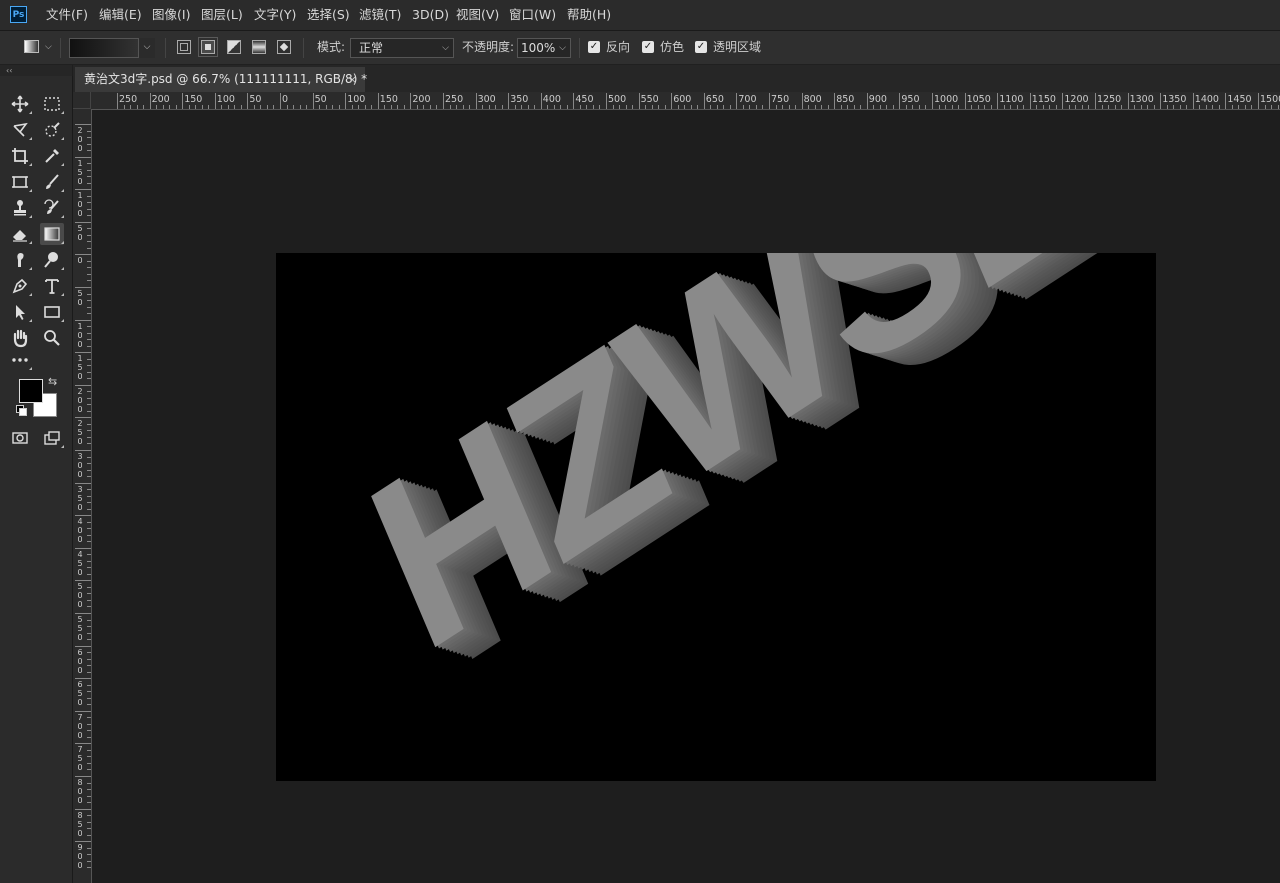  I want to click on marquee-tool-icon, so click(52, 104).